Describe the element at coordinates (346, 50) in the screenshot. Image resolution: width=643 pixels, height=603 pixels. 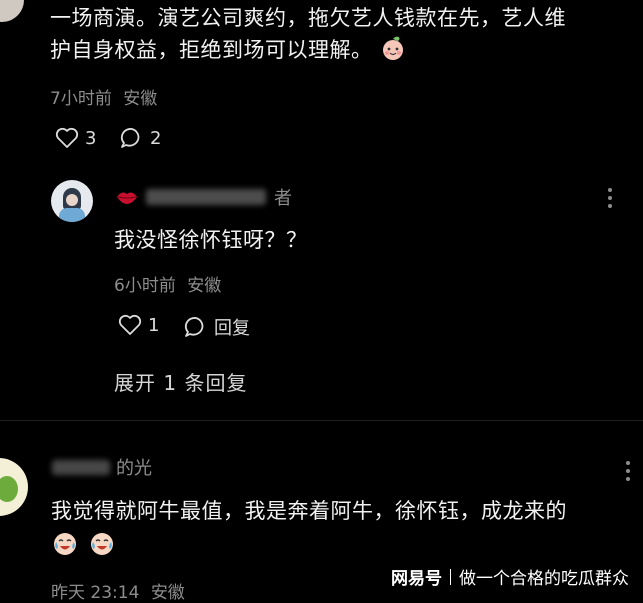
I see `comment-line: 护自身权益，拒绝到场可以理解。` at that location.